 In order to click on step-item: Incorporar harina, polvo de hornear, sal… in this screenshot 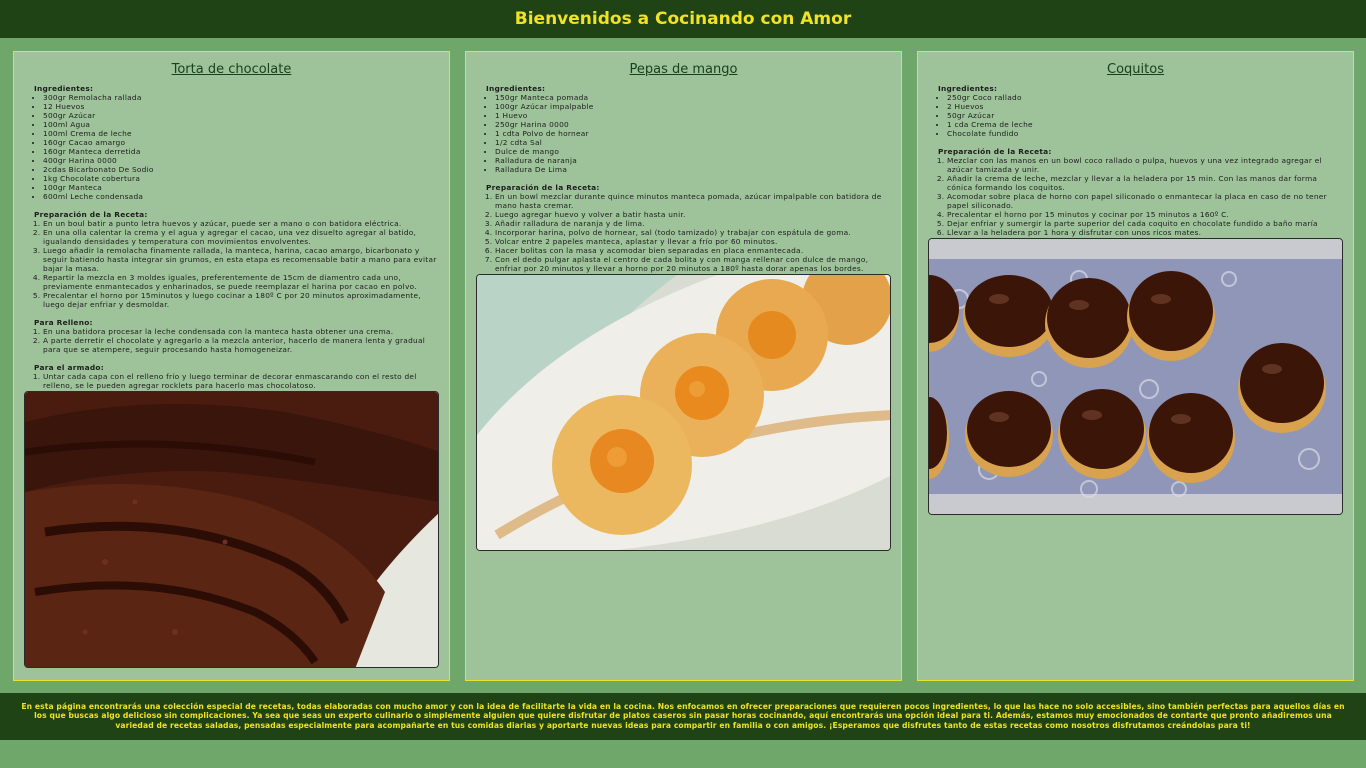, I will do `click(693, 232)`.